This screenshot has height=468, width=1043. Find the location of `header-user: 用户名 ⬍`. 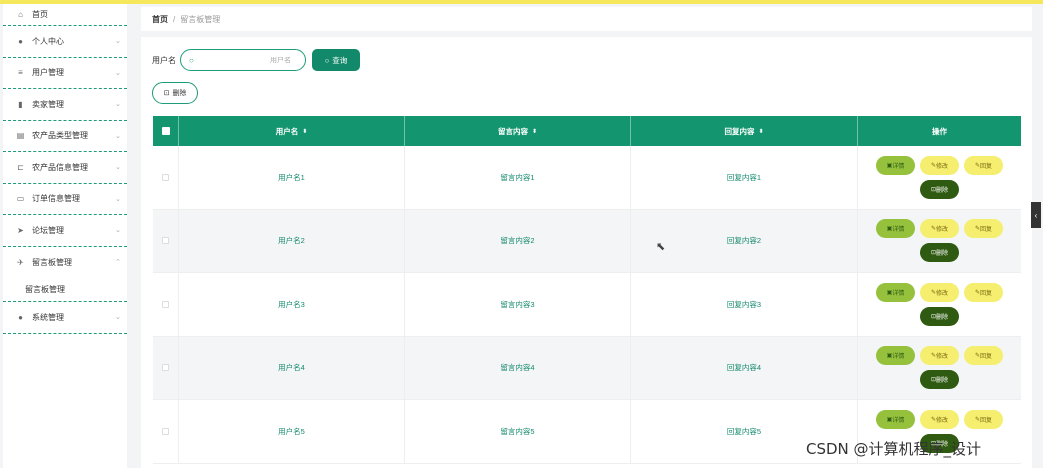

header-user: 用户名 ⬍ is located at coordinates (292, 131).